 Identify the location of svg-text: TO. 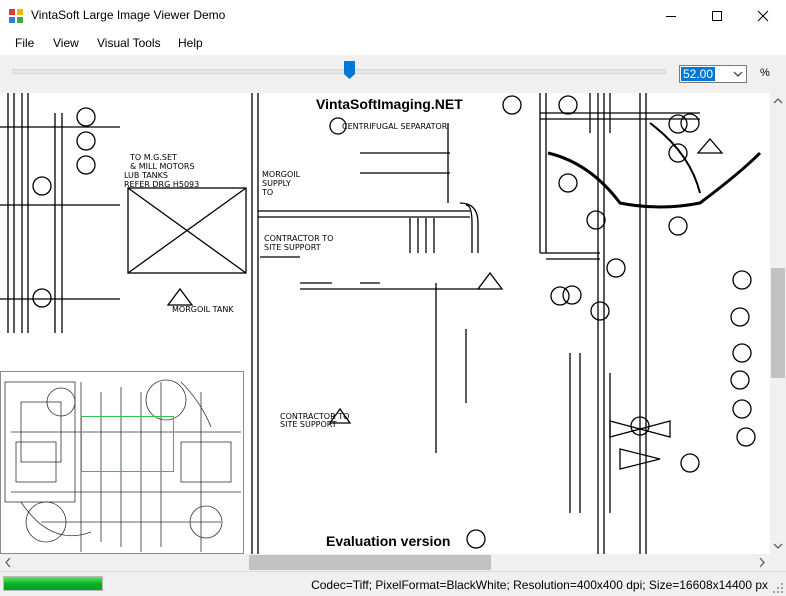
(267, 192).